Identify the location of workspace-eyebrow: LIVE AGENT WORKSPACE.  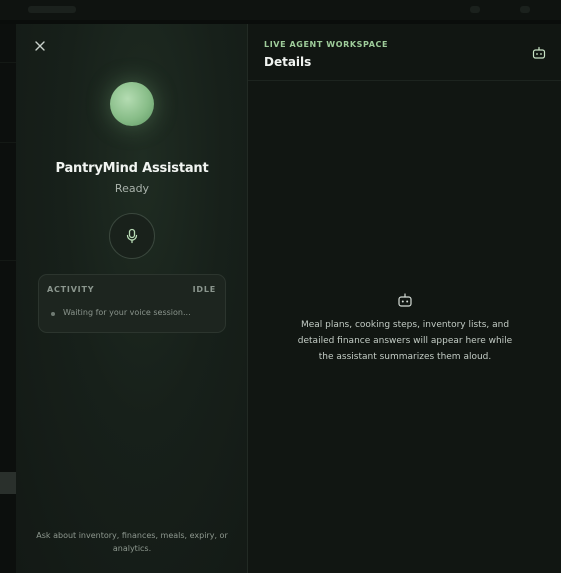
(326, 44).